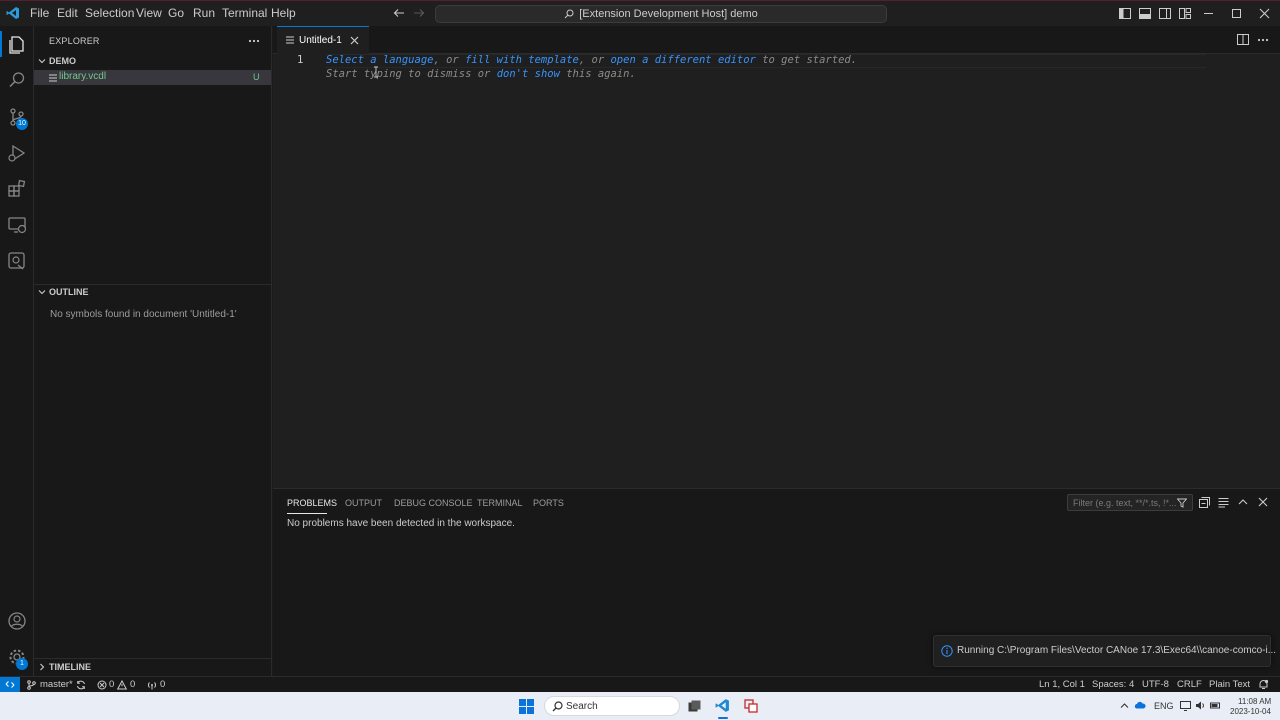  I want to click on tray-chevron-up-icon, so click(1124, 705).